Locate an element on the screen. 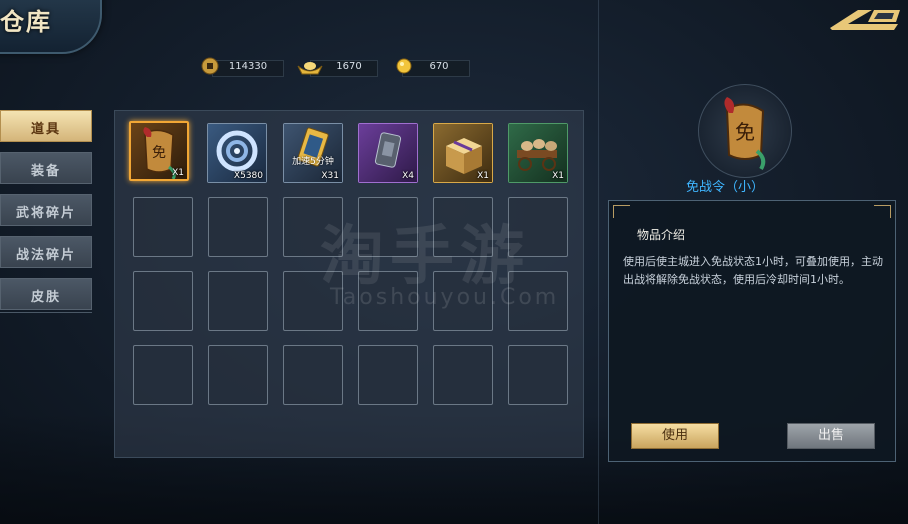 The image size is (908, 524). tab-equipment: 装备 is located at coordinates (46, 168).